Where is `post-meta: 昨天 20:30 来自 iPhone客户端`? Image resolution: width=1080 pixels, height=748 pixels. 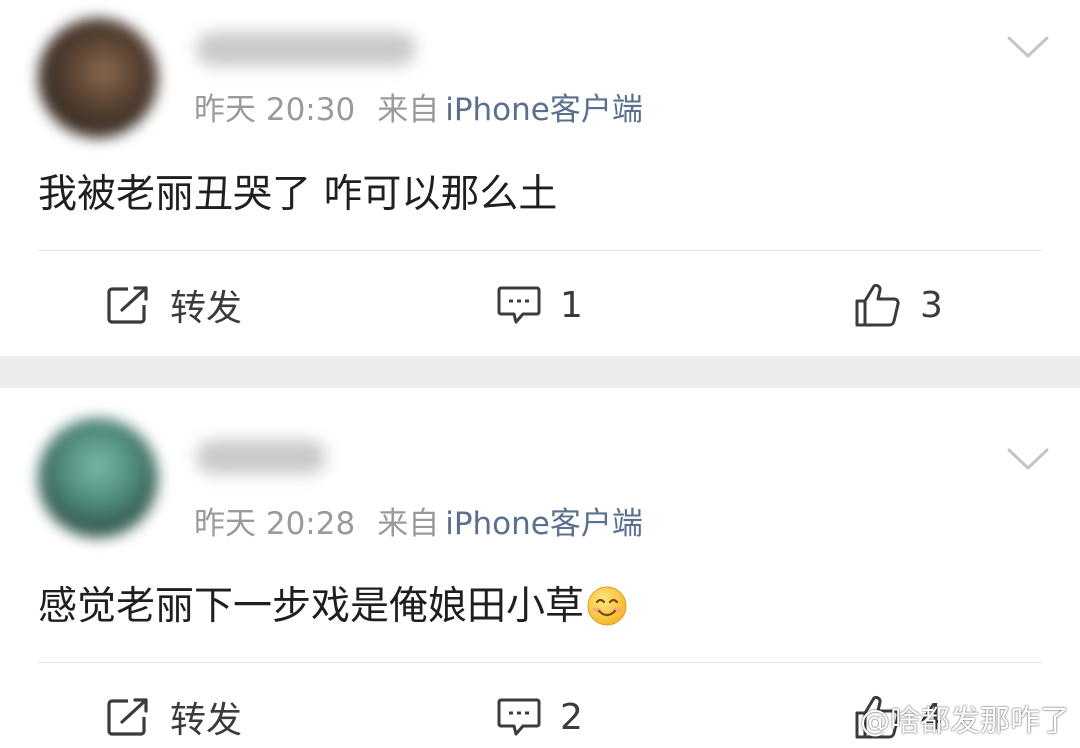
post-meta: 昨天 20:30 来自 iPhone客户端 is located at coordinates (418, 110).